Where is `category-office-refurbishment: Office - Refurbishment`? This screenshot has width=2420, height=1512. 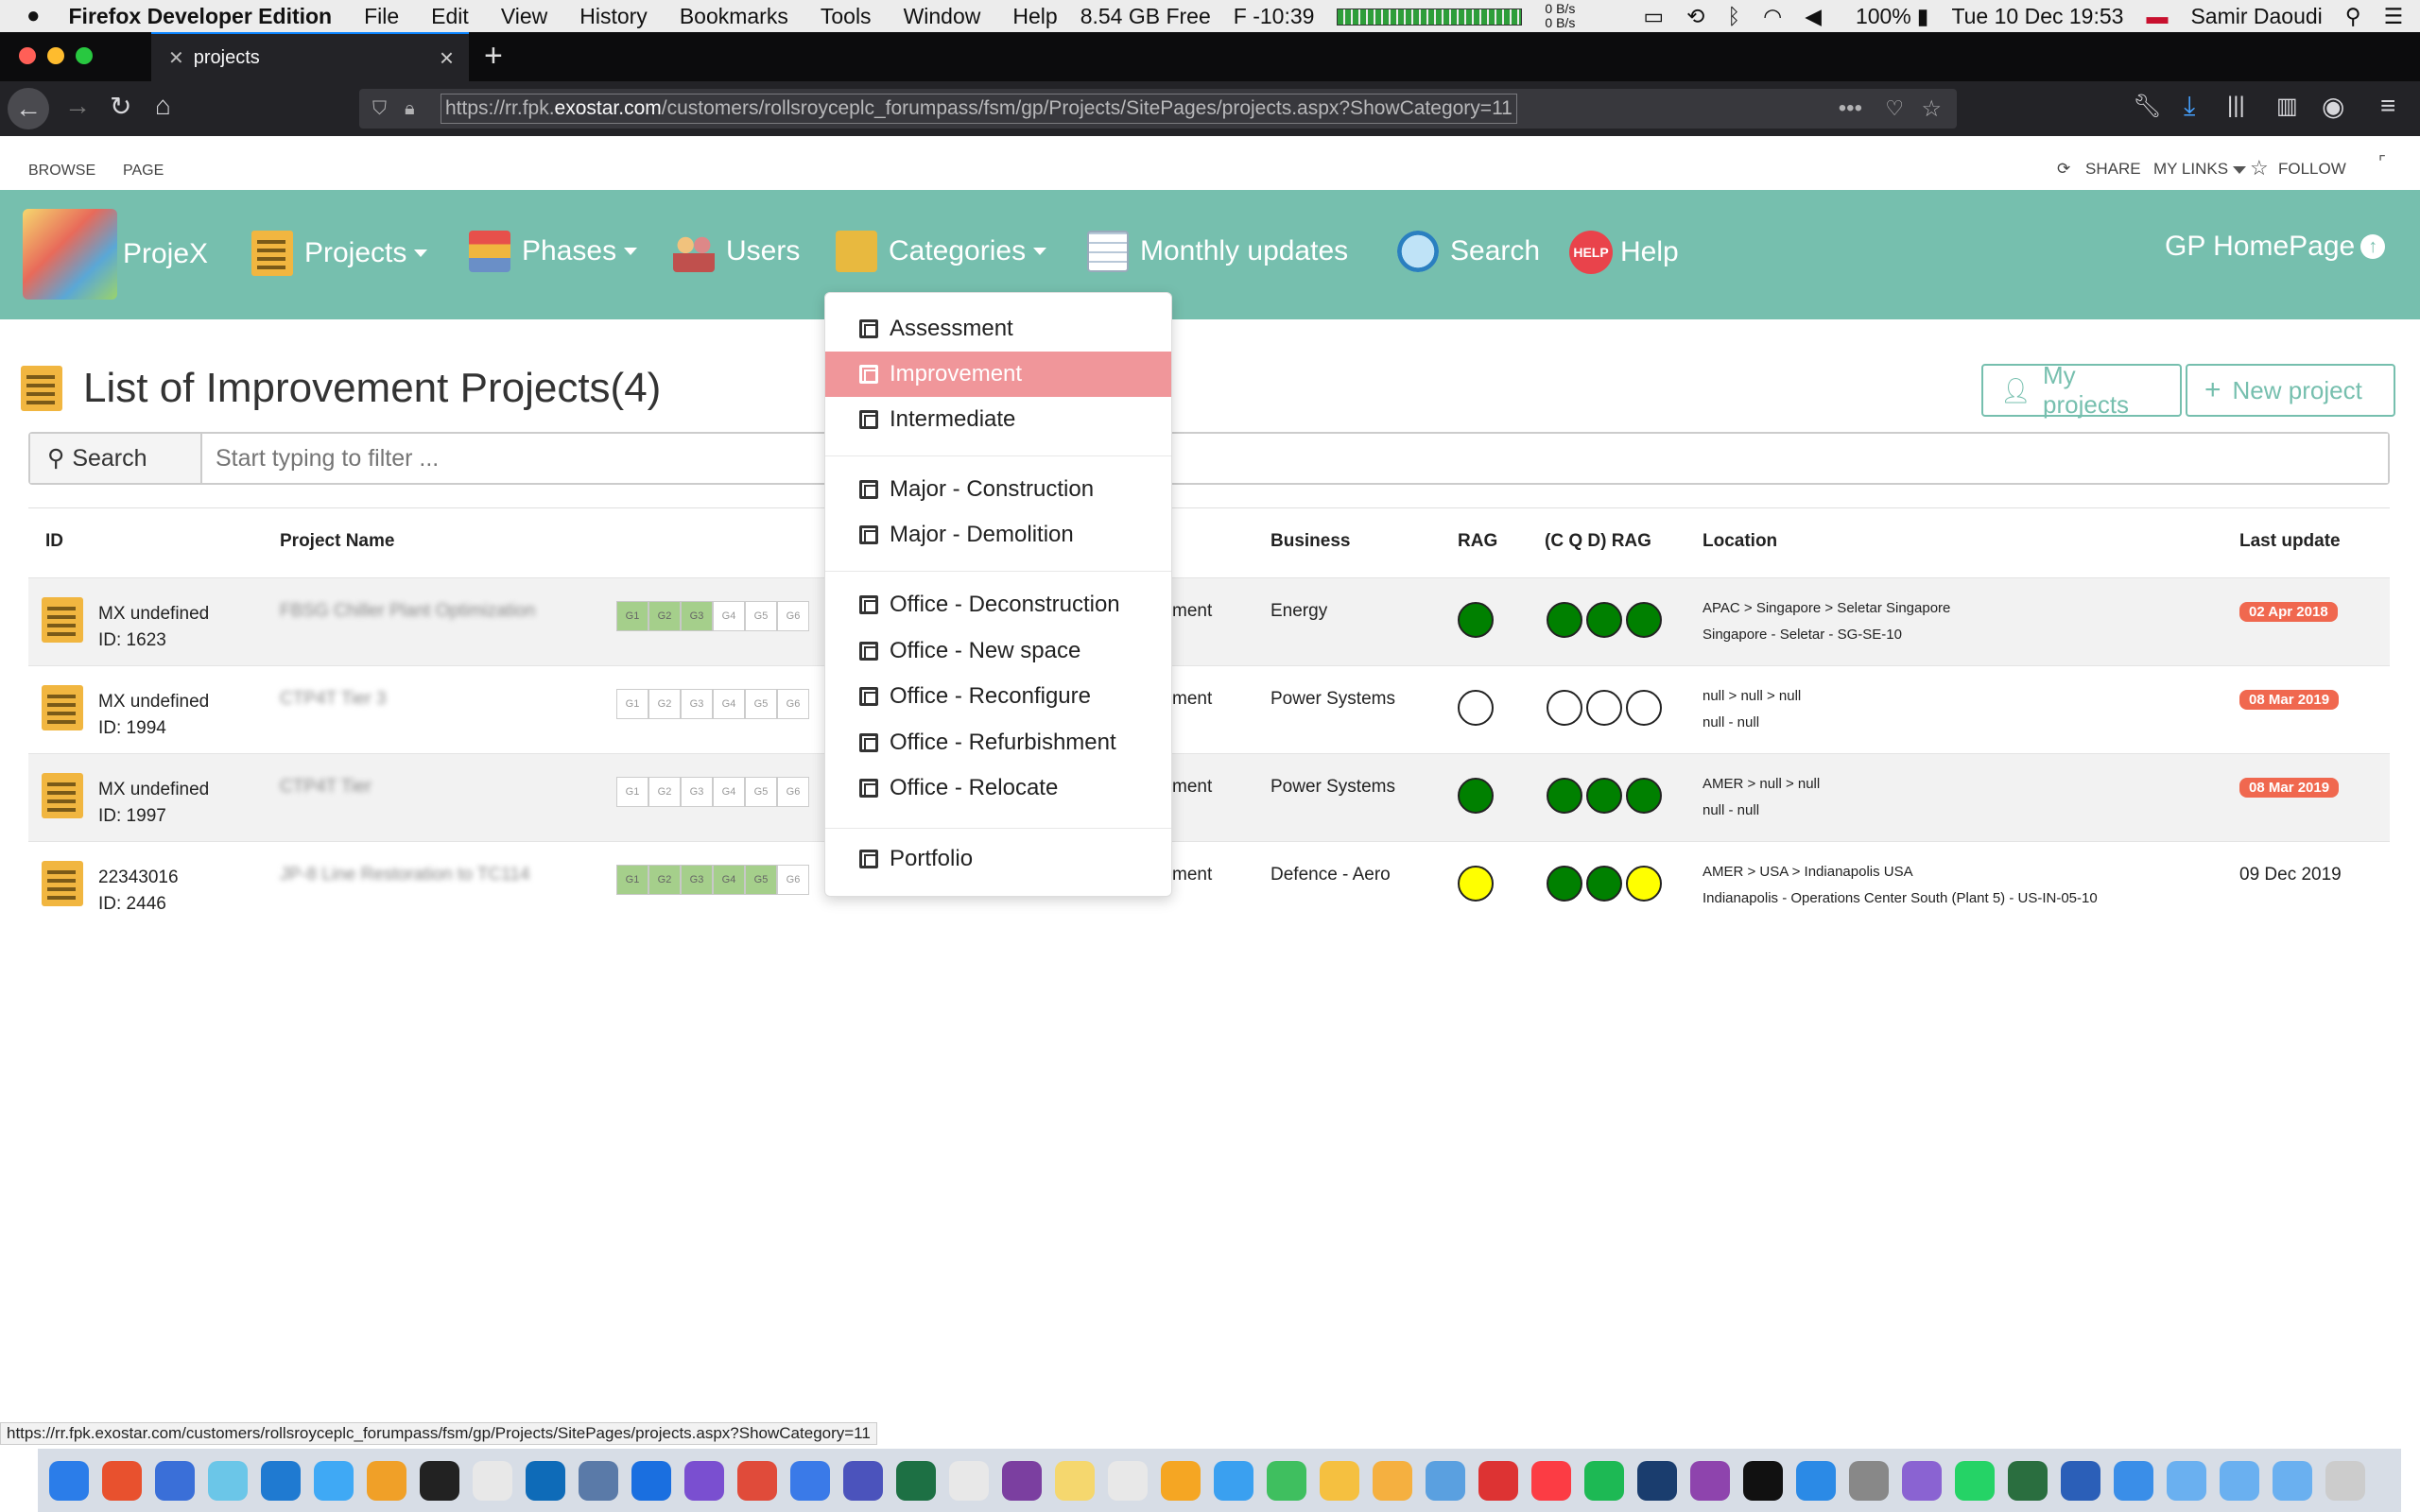
category-office-refurbishment: Office - Refurbishment is located at coordinates (998, 742).